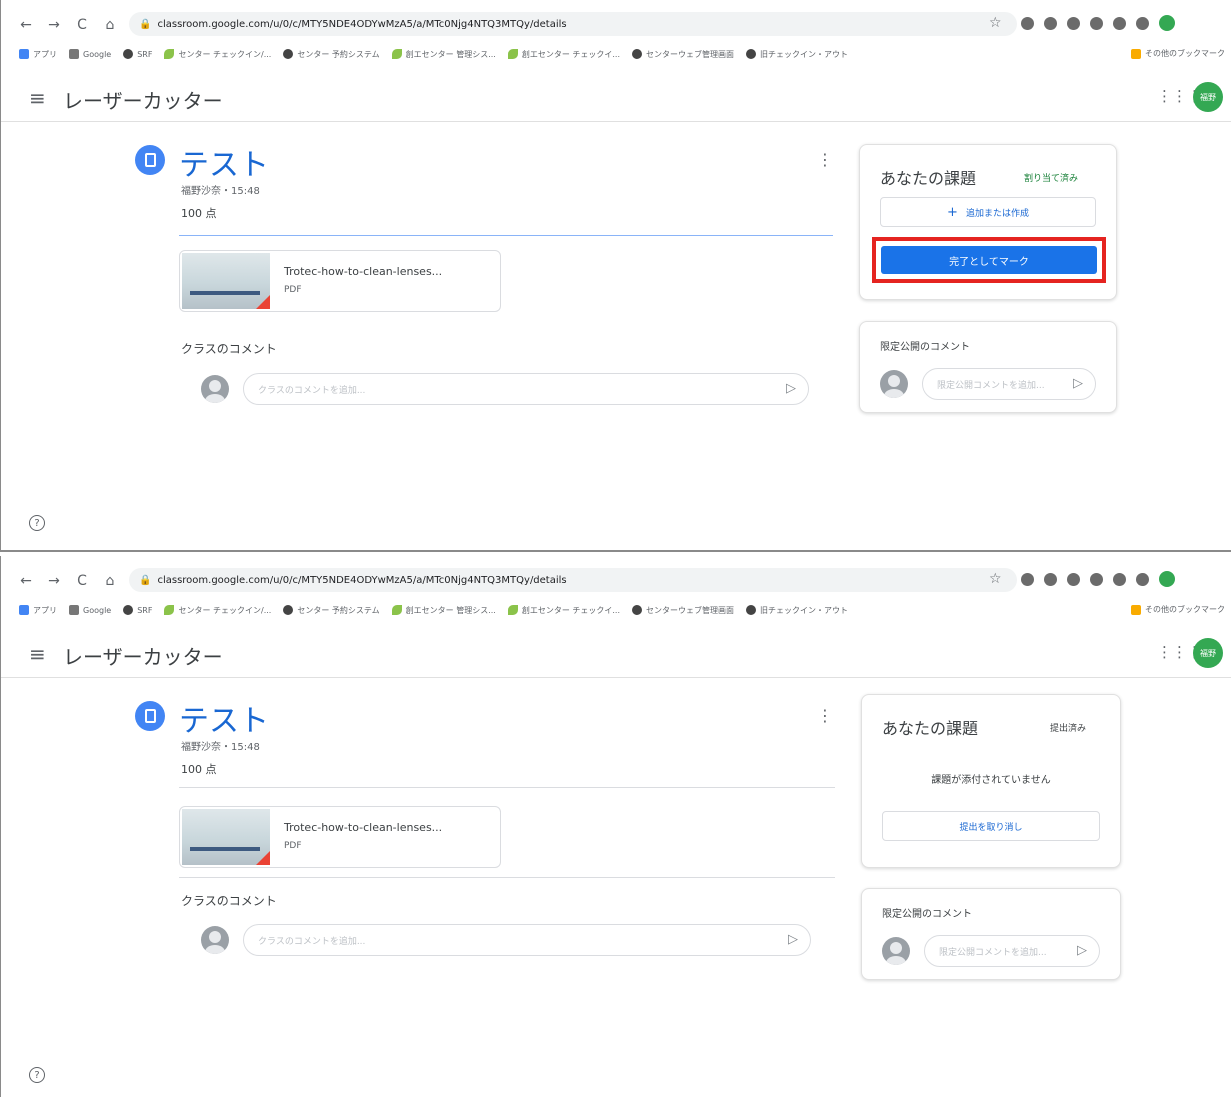 The height and width of the screenshot is (1097, 1231). What do you see at coordinates (1068, 729) in the screenshot?
I see `work-status: 提出済み` at bounding box center [1068, 729].